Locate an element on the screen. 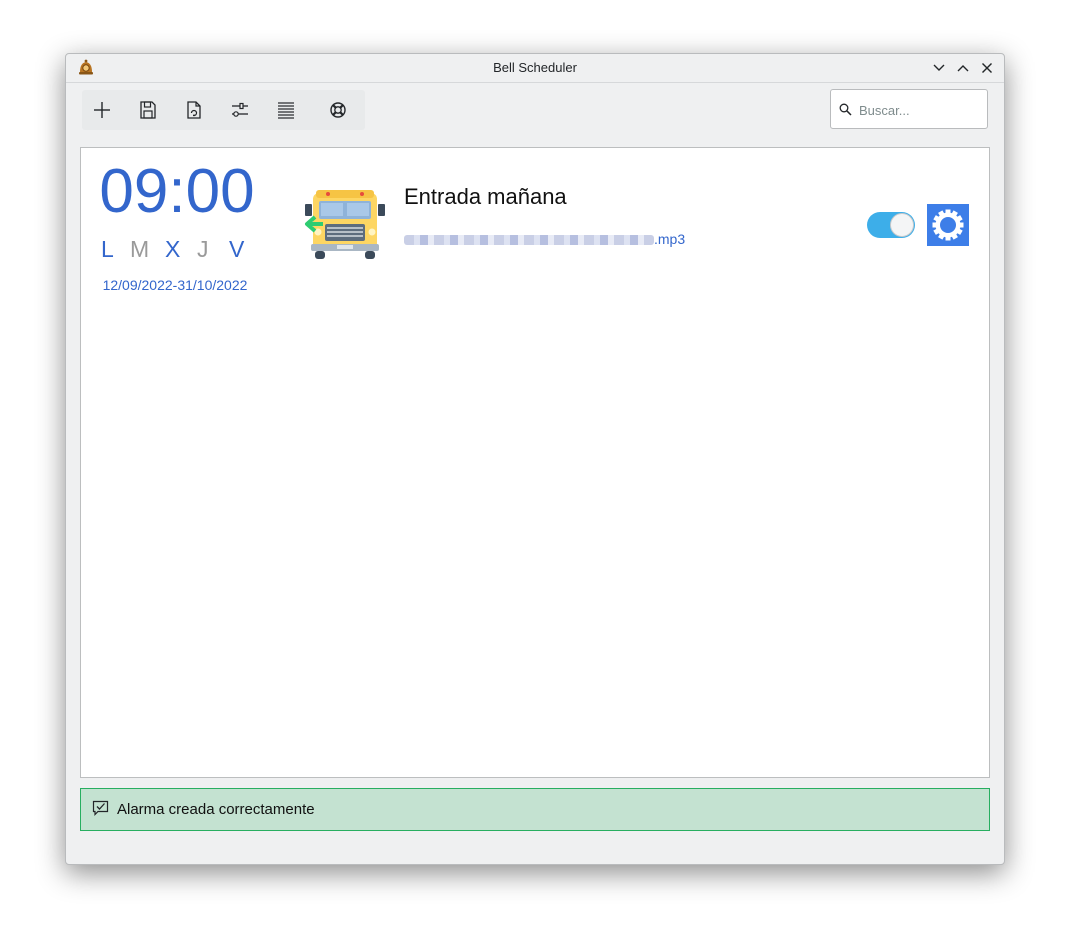 Image resolution: width=1070 pixels, height=943 pixels. weekday-thursday: J is located at coordinates (203, 249).